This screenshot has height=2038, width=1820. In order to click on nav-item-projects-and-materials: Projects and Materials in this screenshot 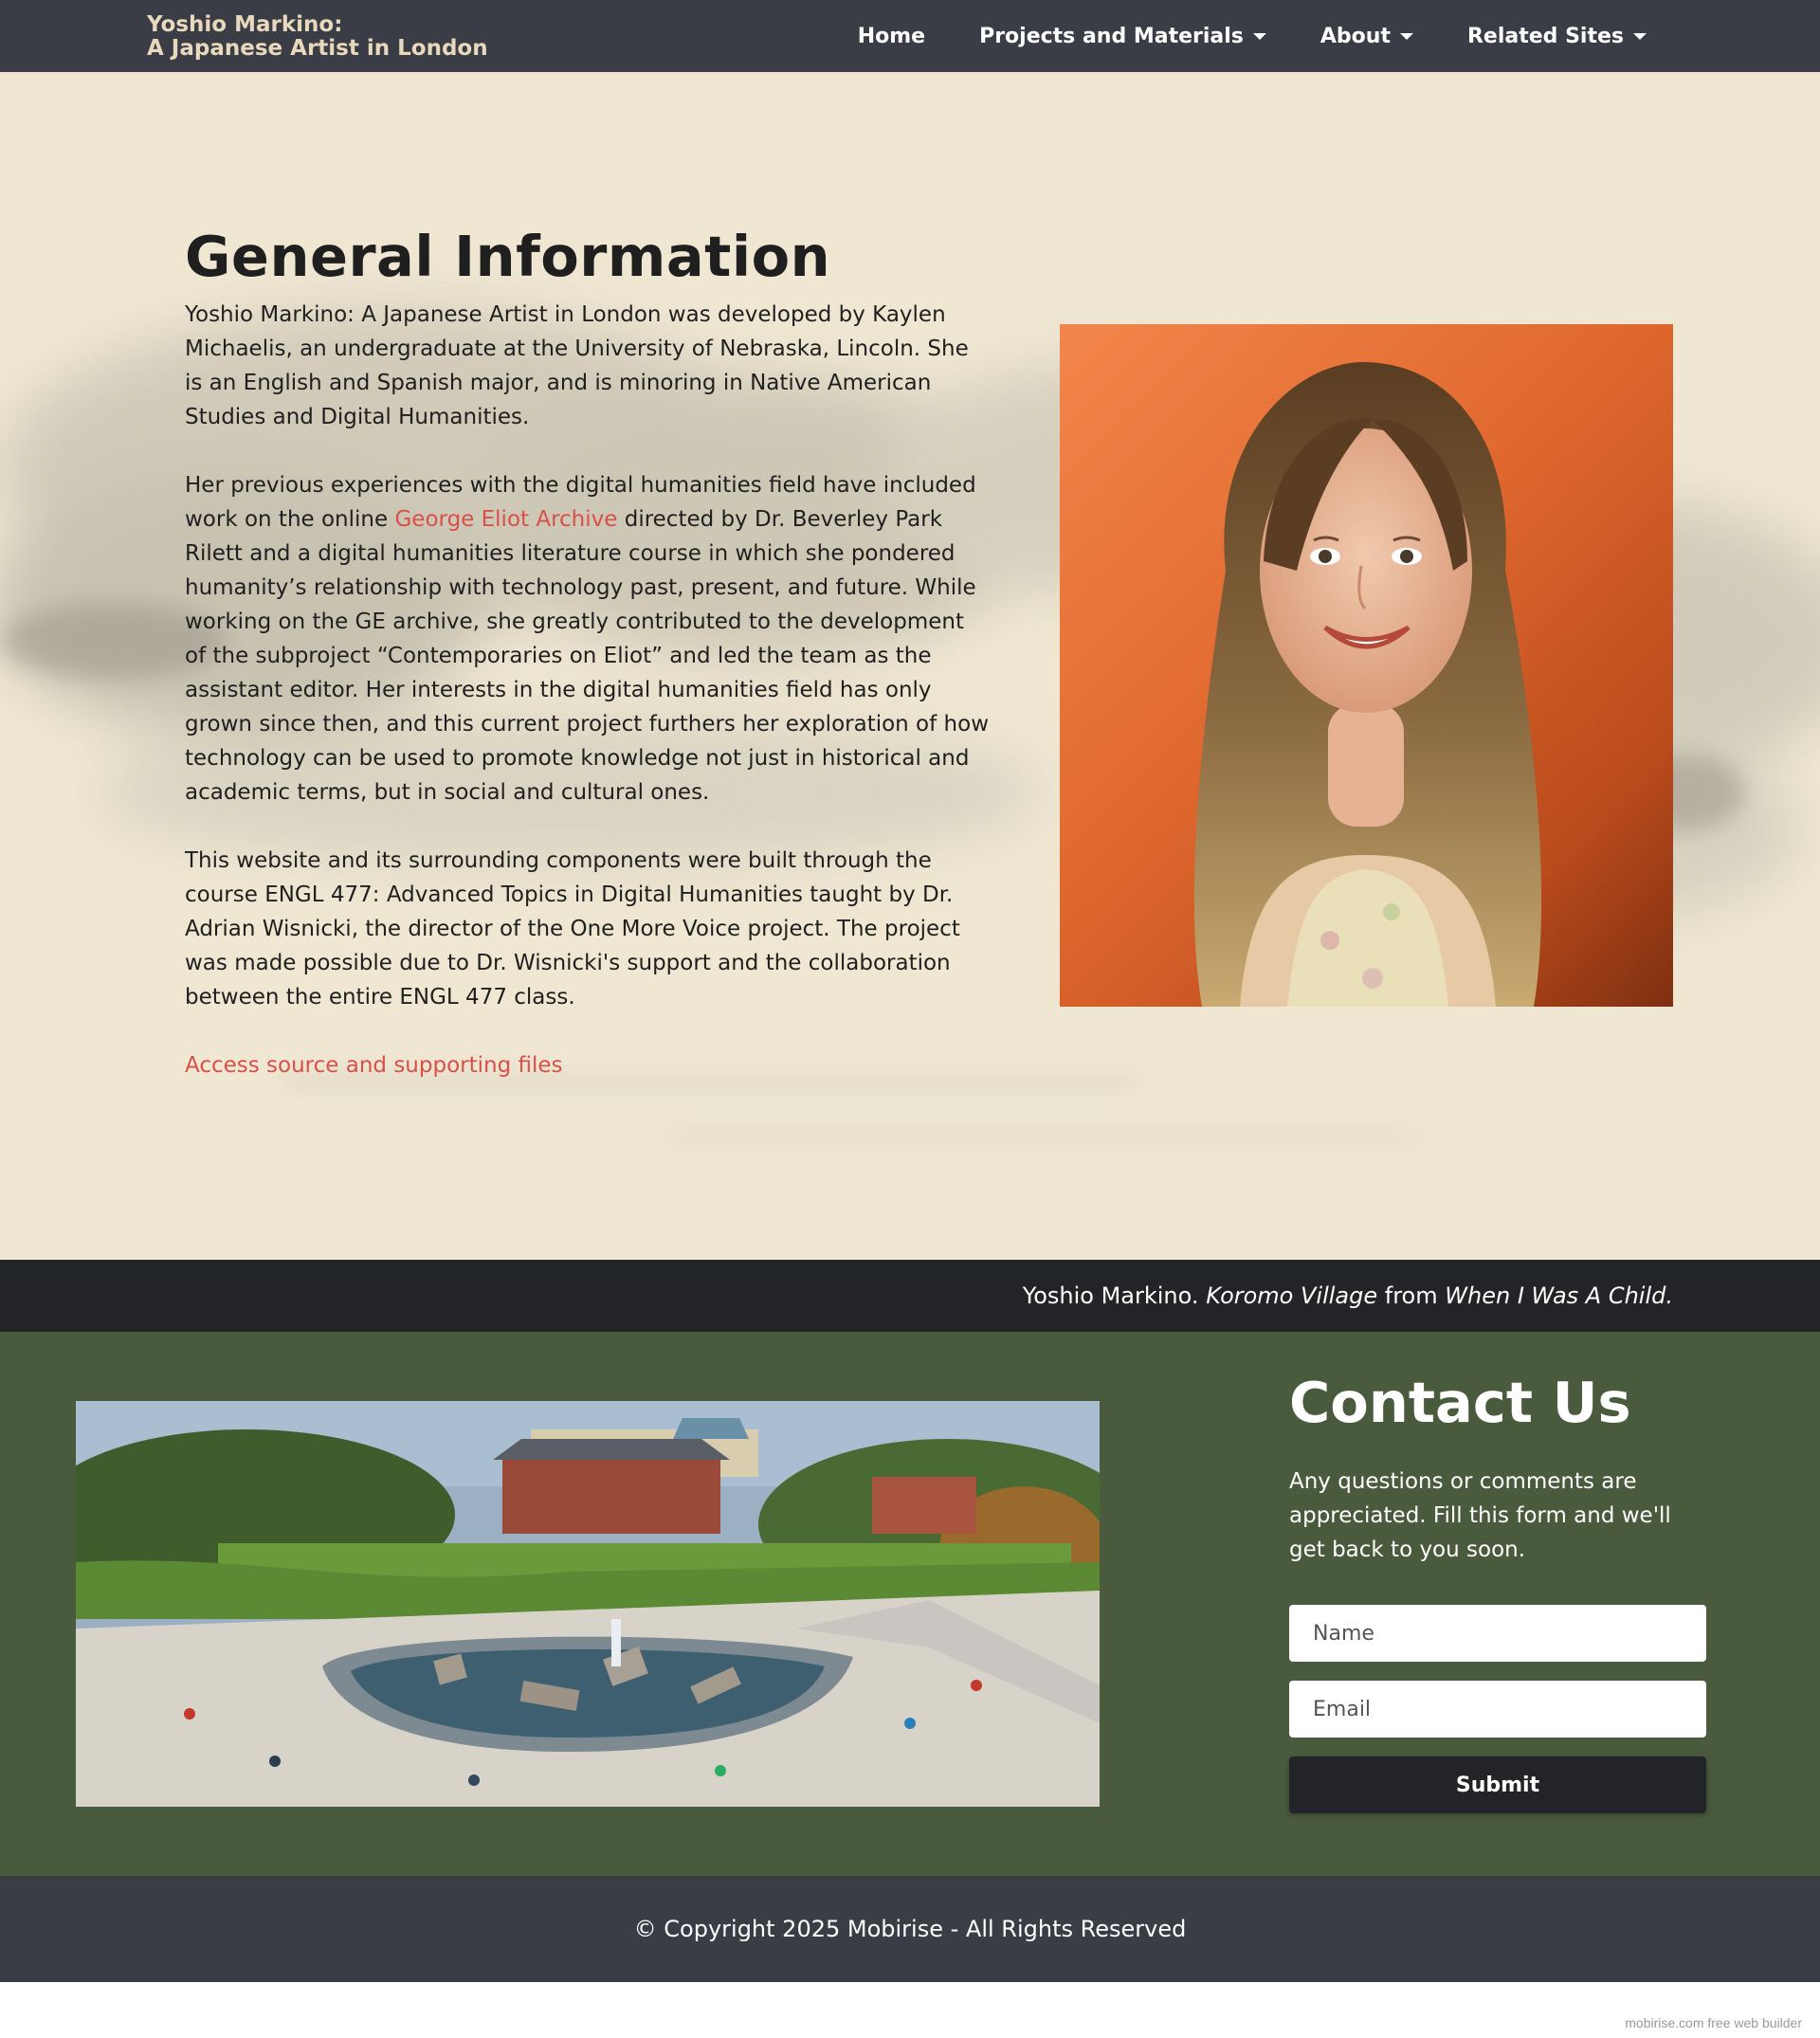, I will do `click(1122, 36)`.